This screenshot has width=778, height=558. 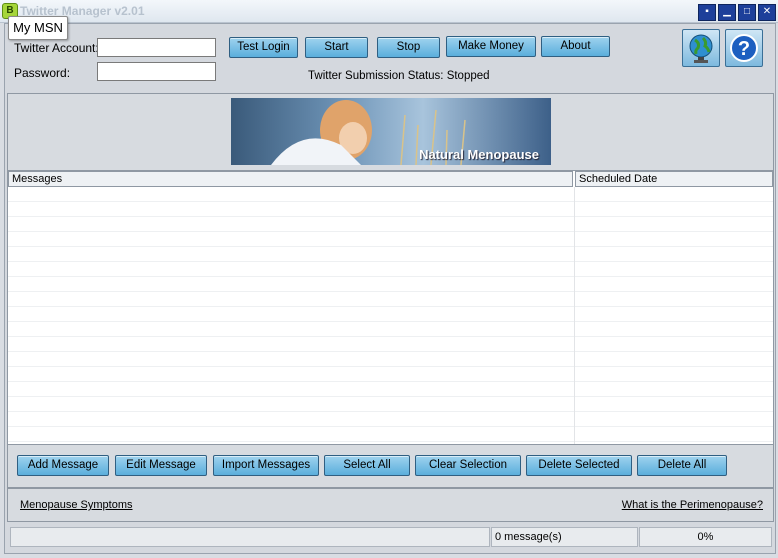 What do you see at coordinates (491, 46) in the screenshot?
I see `make-money-button: Make Money` at bounding box center [491, 46].